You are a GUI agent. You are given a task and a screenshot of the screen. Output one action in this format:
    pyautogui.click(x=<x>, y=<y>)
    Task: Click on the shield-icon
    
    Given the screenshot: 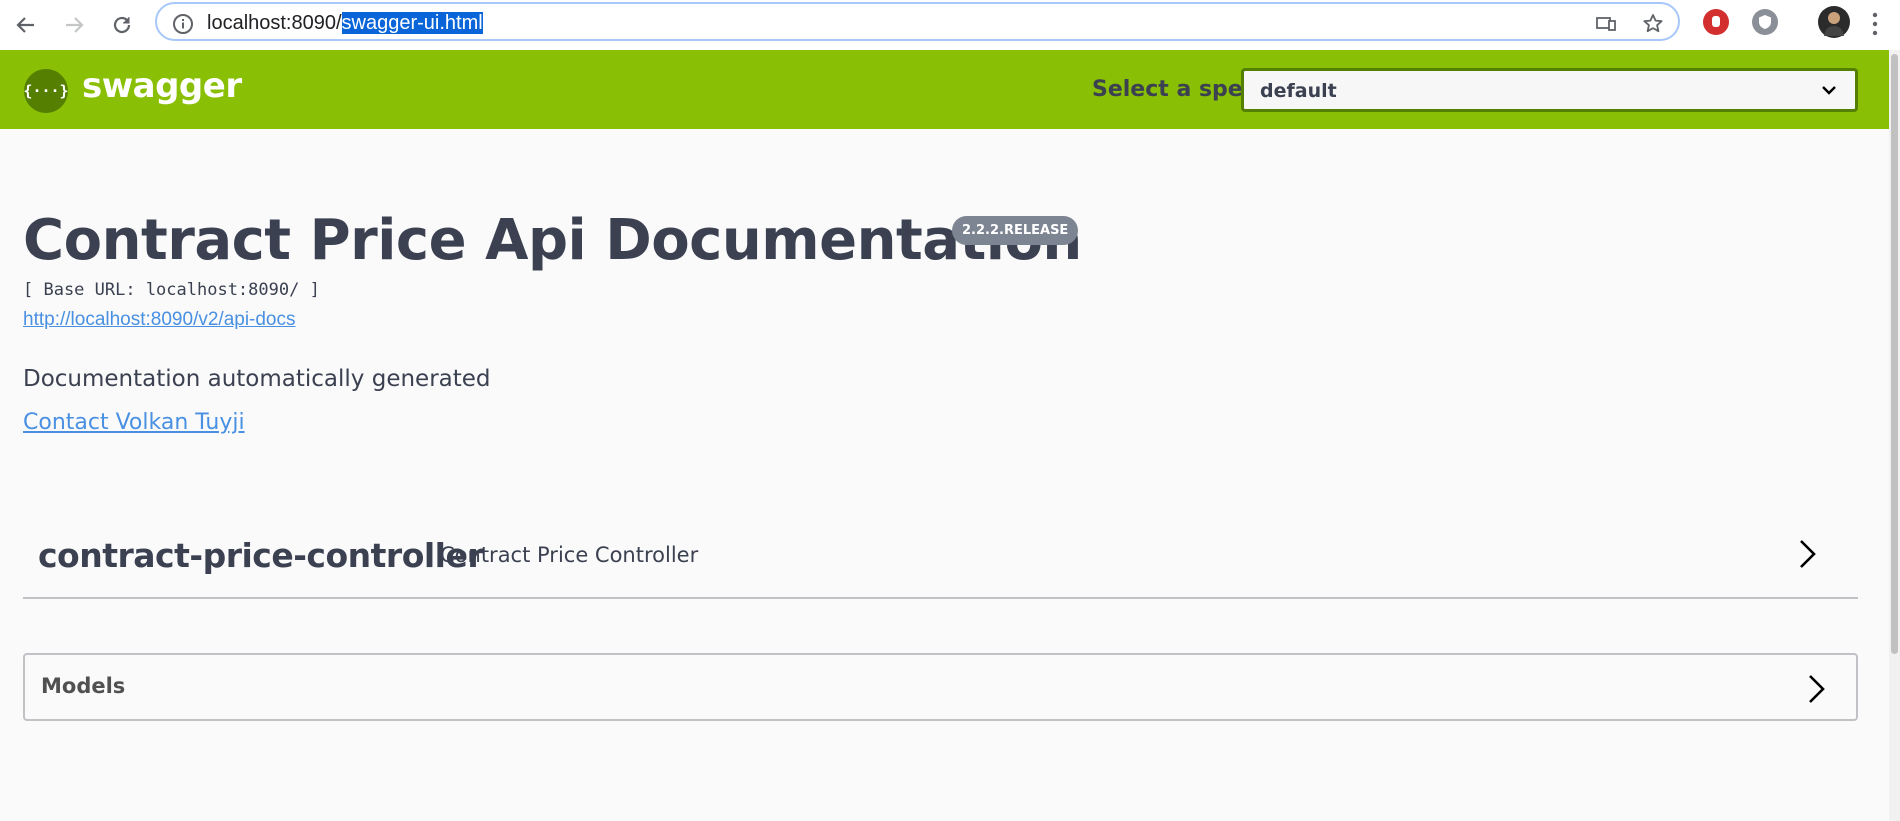 What is the action you would take?
    pyautogui.click(x=1765, y=22)
    